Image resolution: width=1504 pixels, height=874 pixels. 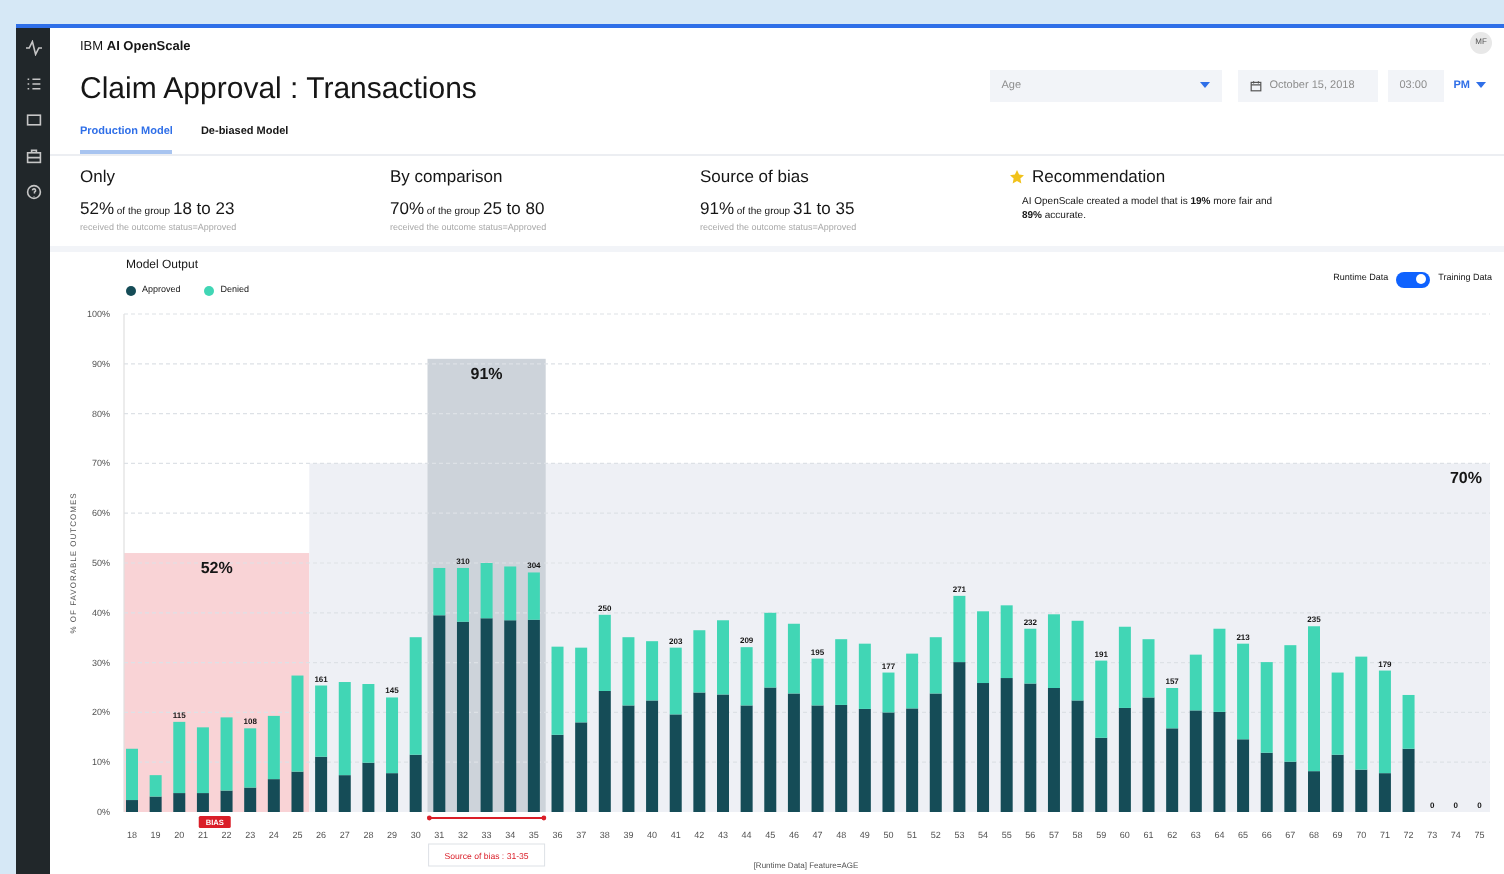 I want to click on briefcase-icon, so click(x=33, y=156).